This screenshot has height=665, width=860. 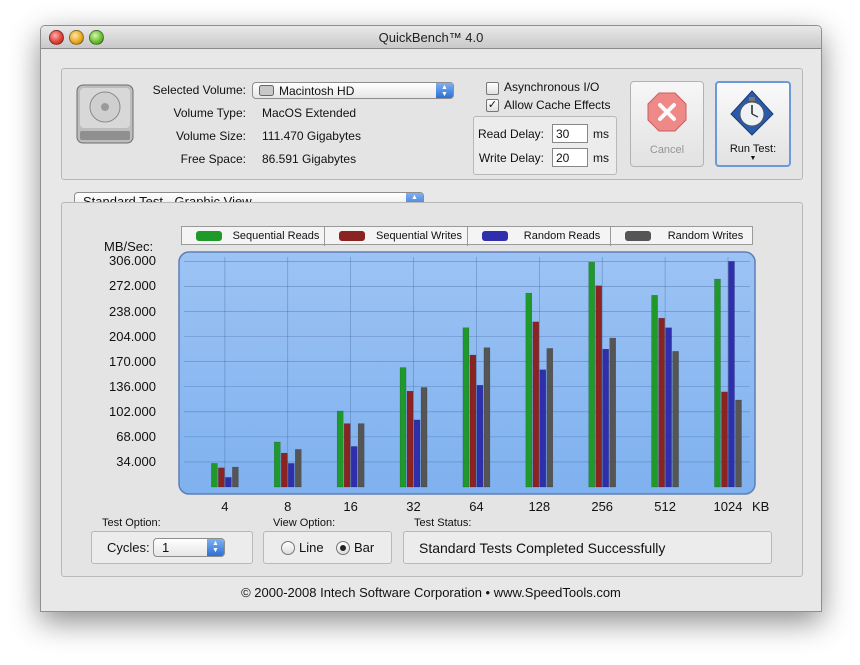 What do you see at coordinates (132, 311) in the screenshot?
I see `y-tick-label: 238.000` at bounding box center [132, 311].